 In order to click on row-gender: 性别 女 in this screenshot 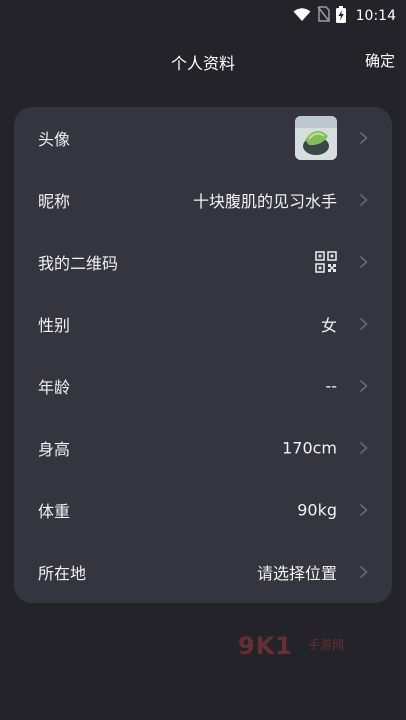, I will do `click(203, 324)`.